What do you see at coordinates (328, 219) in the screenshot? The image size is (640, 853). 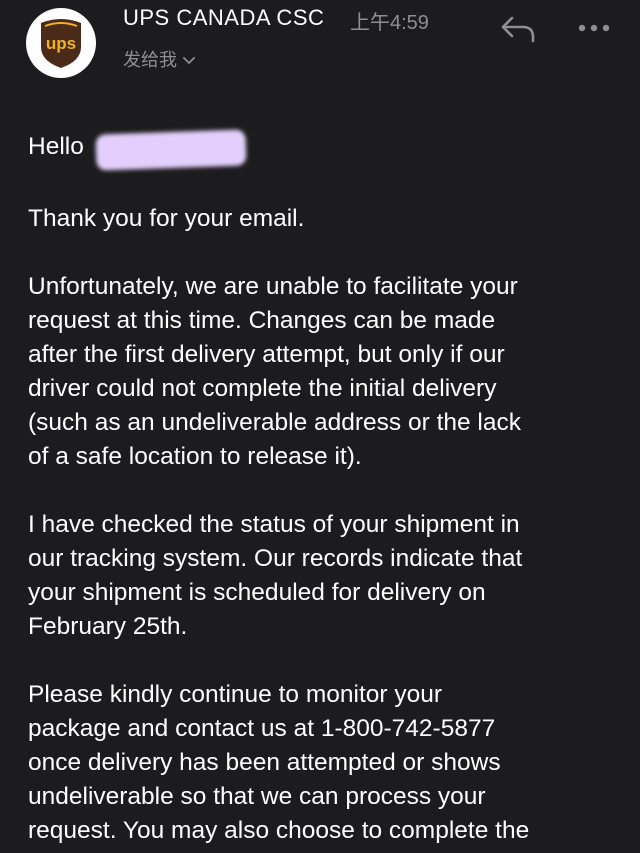 I see `paragraph-1: Thank you for your email.` at bounding box center [328, 219].